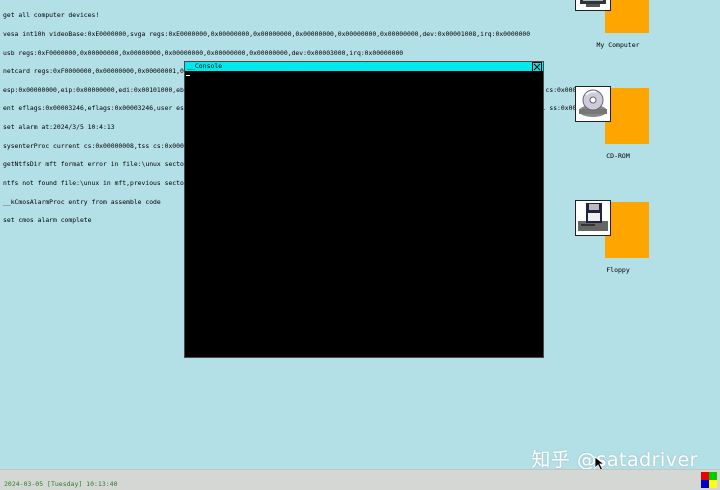  I want to click on cd-rom-icon, so click(593, 104).